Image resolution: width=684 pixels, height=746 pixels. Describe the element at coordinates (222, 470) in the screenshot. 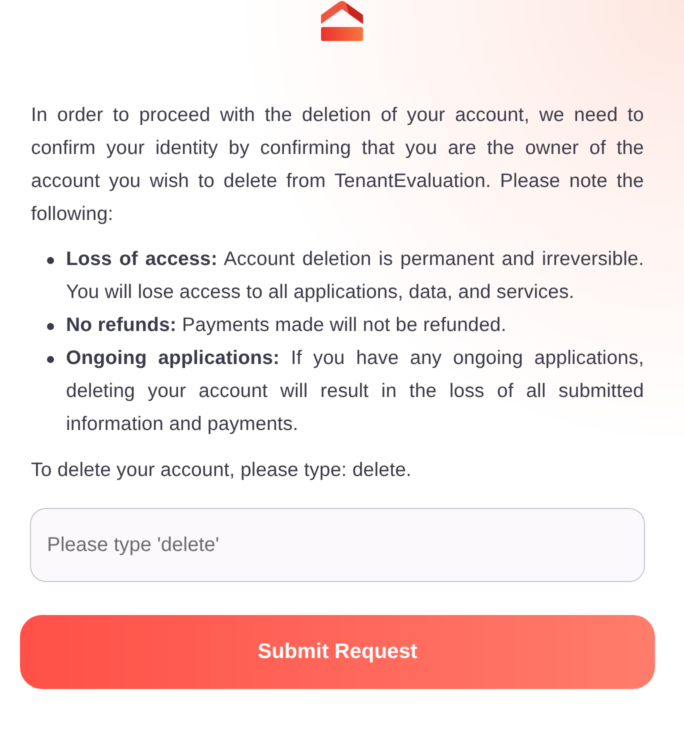

I see `instruction-text: To delete your account, please type: delete.` at that location.